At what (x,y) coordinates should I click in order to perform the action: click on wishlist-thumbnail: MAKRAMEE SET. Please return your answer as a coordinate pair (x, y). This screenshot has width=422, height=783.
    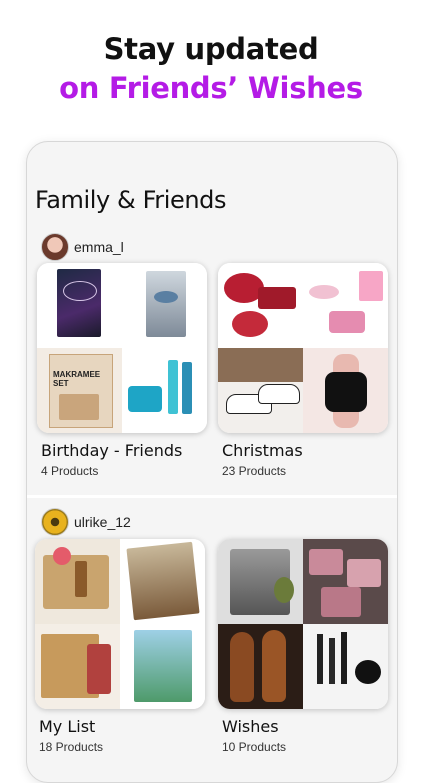
    Looking at the image, I should click on (122, 348).